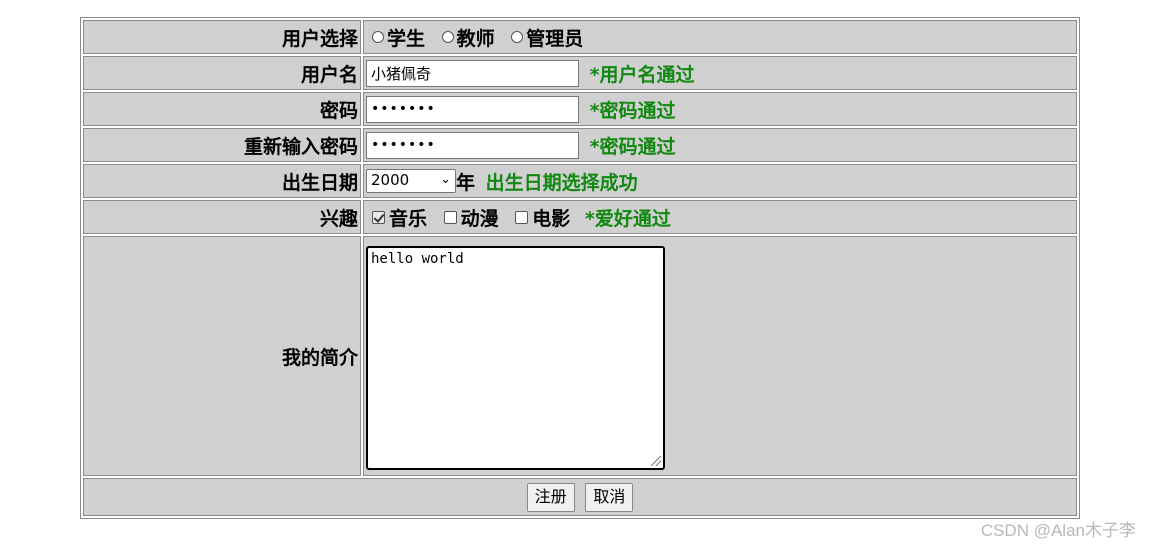 The image size is (1150, 550). What do you see at coordinates (472, 73) in the screenshot?
I see `username-input` at bounding box center [472, 73].